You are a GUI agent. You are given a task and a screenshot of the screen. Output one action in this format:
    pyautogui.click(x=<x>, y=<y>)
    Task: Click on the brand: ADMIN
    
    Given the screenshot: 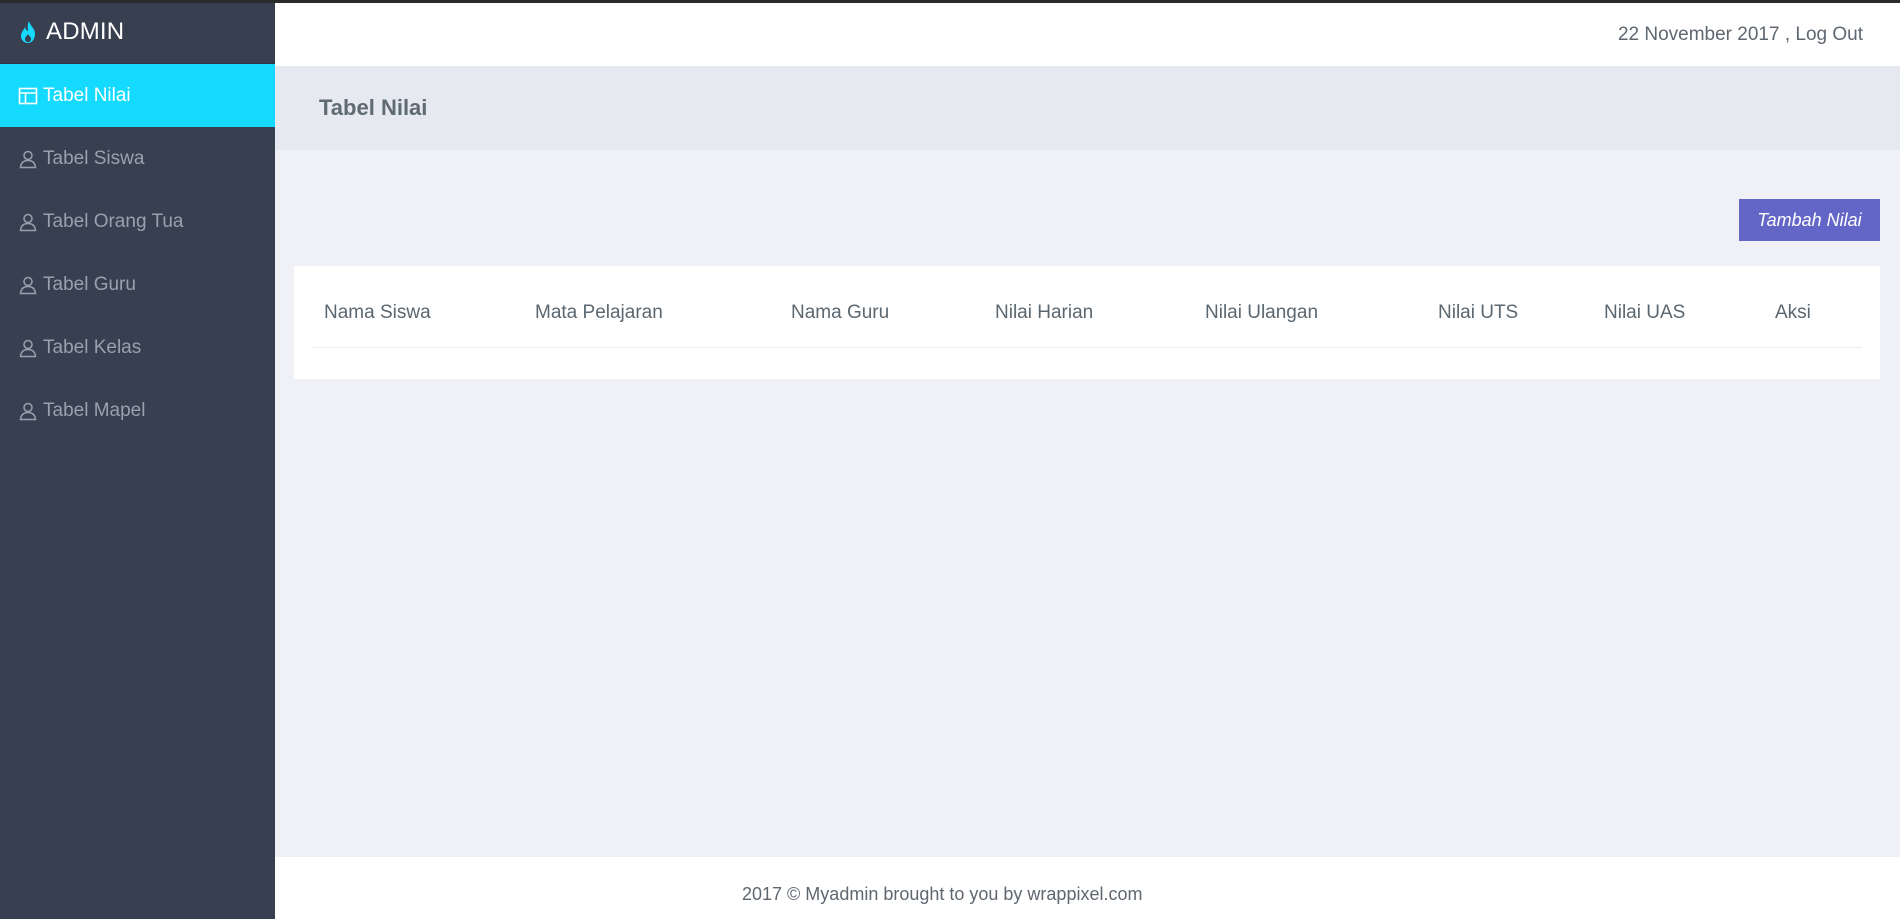 What is the action you would take?
    pyautogui.click(x=137, y=32)
    